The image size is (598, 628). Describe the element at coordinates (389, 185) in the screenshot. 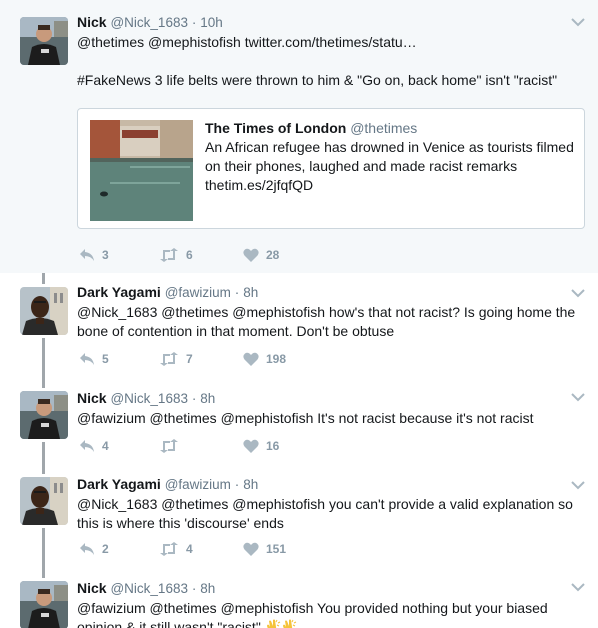

I see `card-link: thetim.es/2jfqfQD` at that location.